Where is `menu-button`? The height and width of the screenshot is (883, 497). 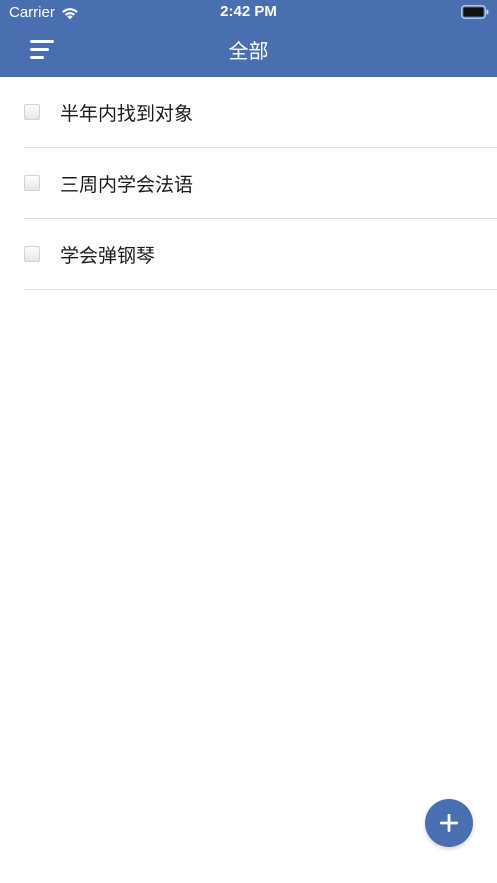
menu-button is located at coordinates (42, 51).